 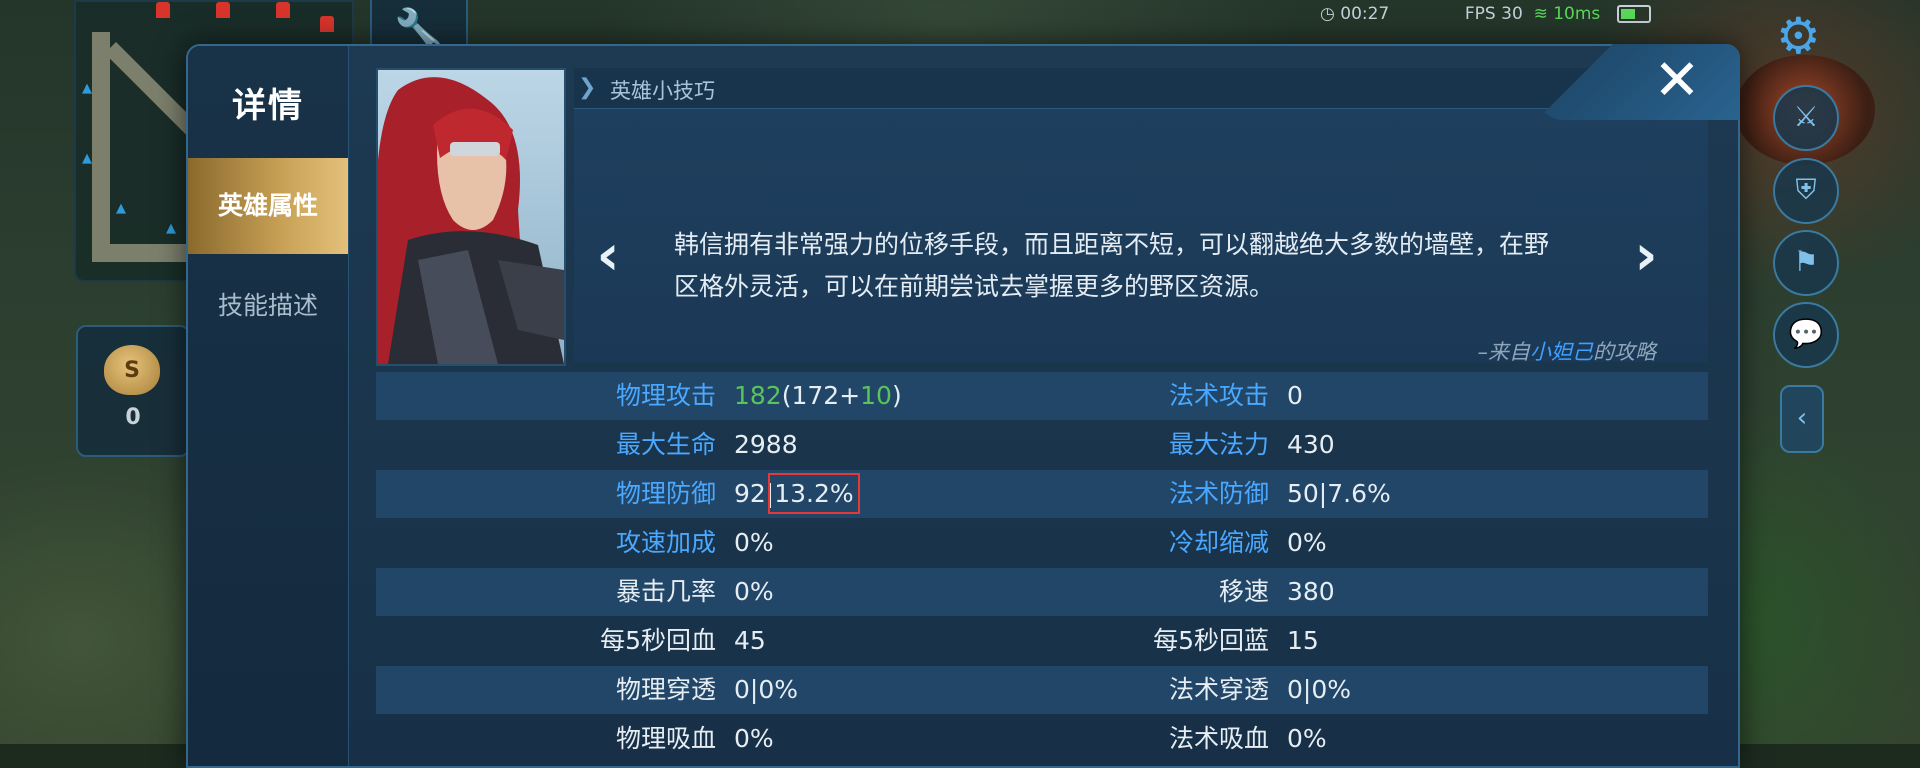 I want to click on tab-hero-attributes: 英雄属性, so click(x=268, y=206).